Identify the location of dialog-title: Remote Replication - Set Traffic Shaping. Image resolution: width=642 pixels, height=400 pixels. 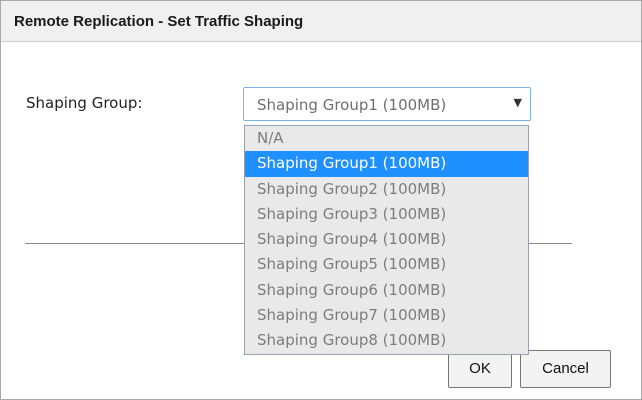
(159, 21).